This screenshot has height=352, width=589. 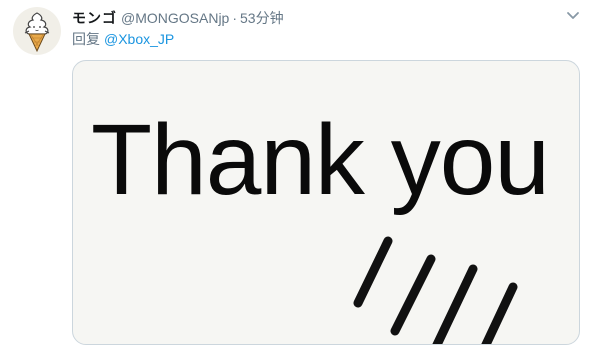 I want to click on hand-drawn-strokes-icon, so click(x=435, y=290).